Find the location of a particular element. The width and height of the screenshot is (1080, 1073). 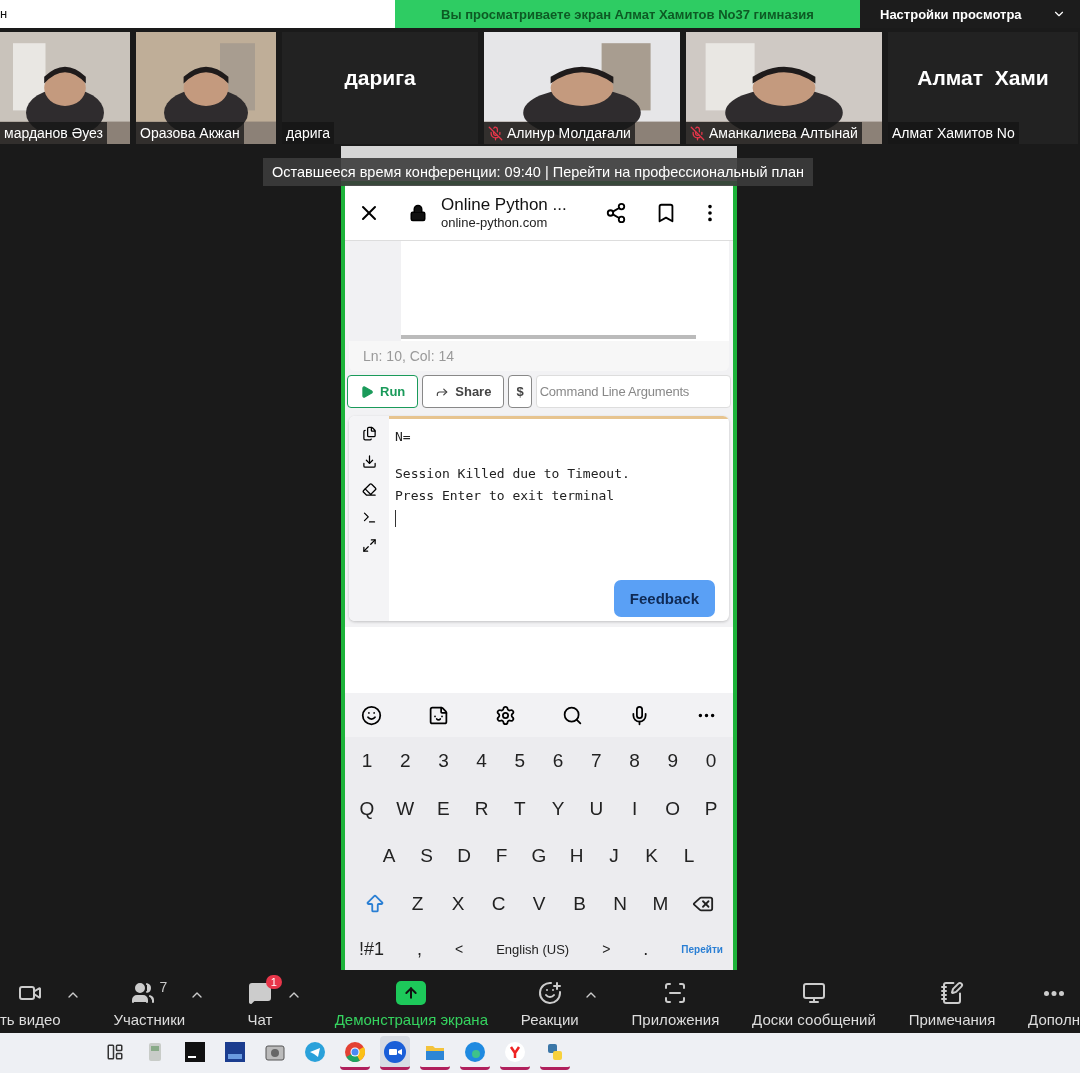

keyboard-key: D is located at coordinates (464, 856).